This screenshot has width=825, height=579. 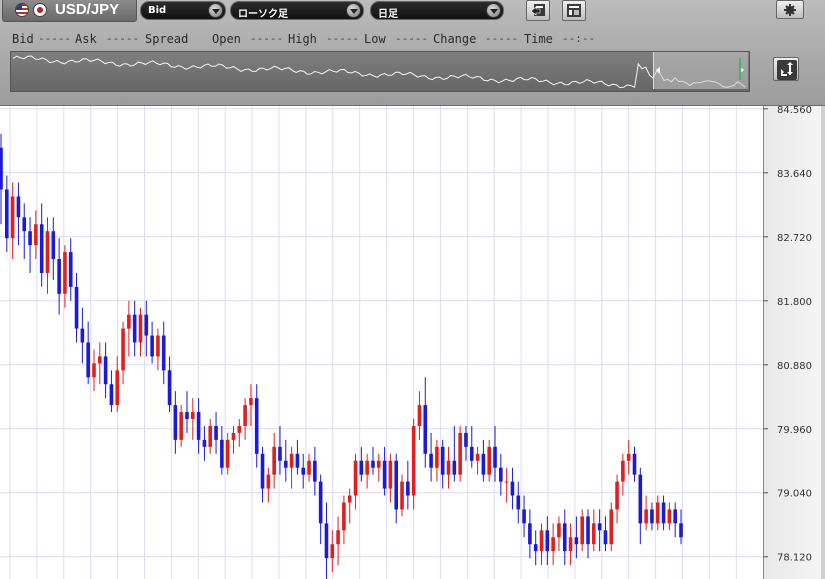 I want to click on settings-button, so click(x=790, y=9).